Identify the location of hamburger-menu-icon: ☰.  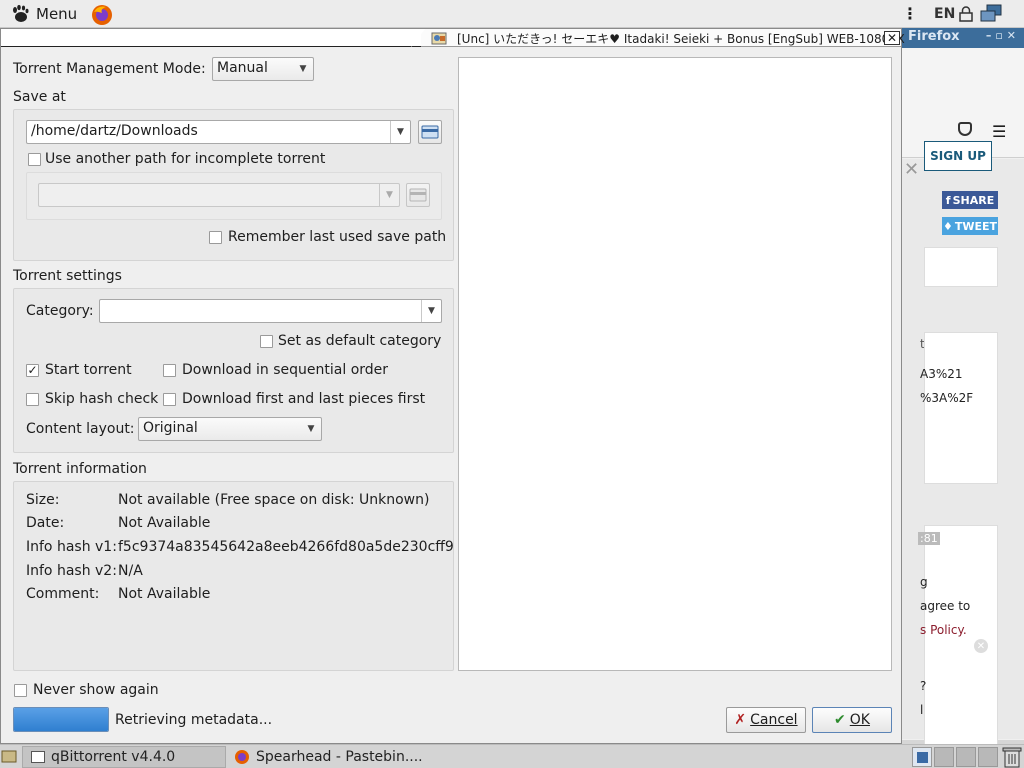
(999, 131).